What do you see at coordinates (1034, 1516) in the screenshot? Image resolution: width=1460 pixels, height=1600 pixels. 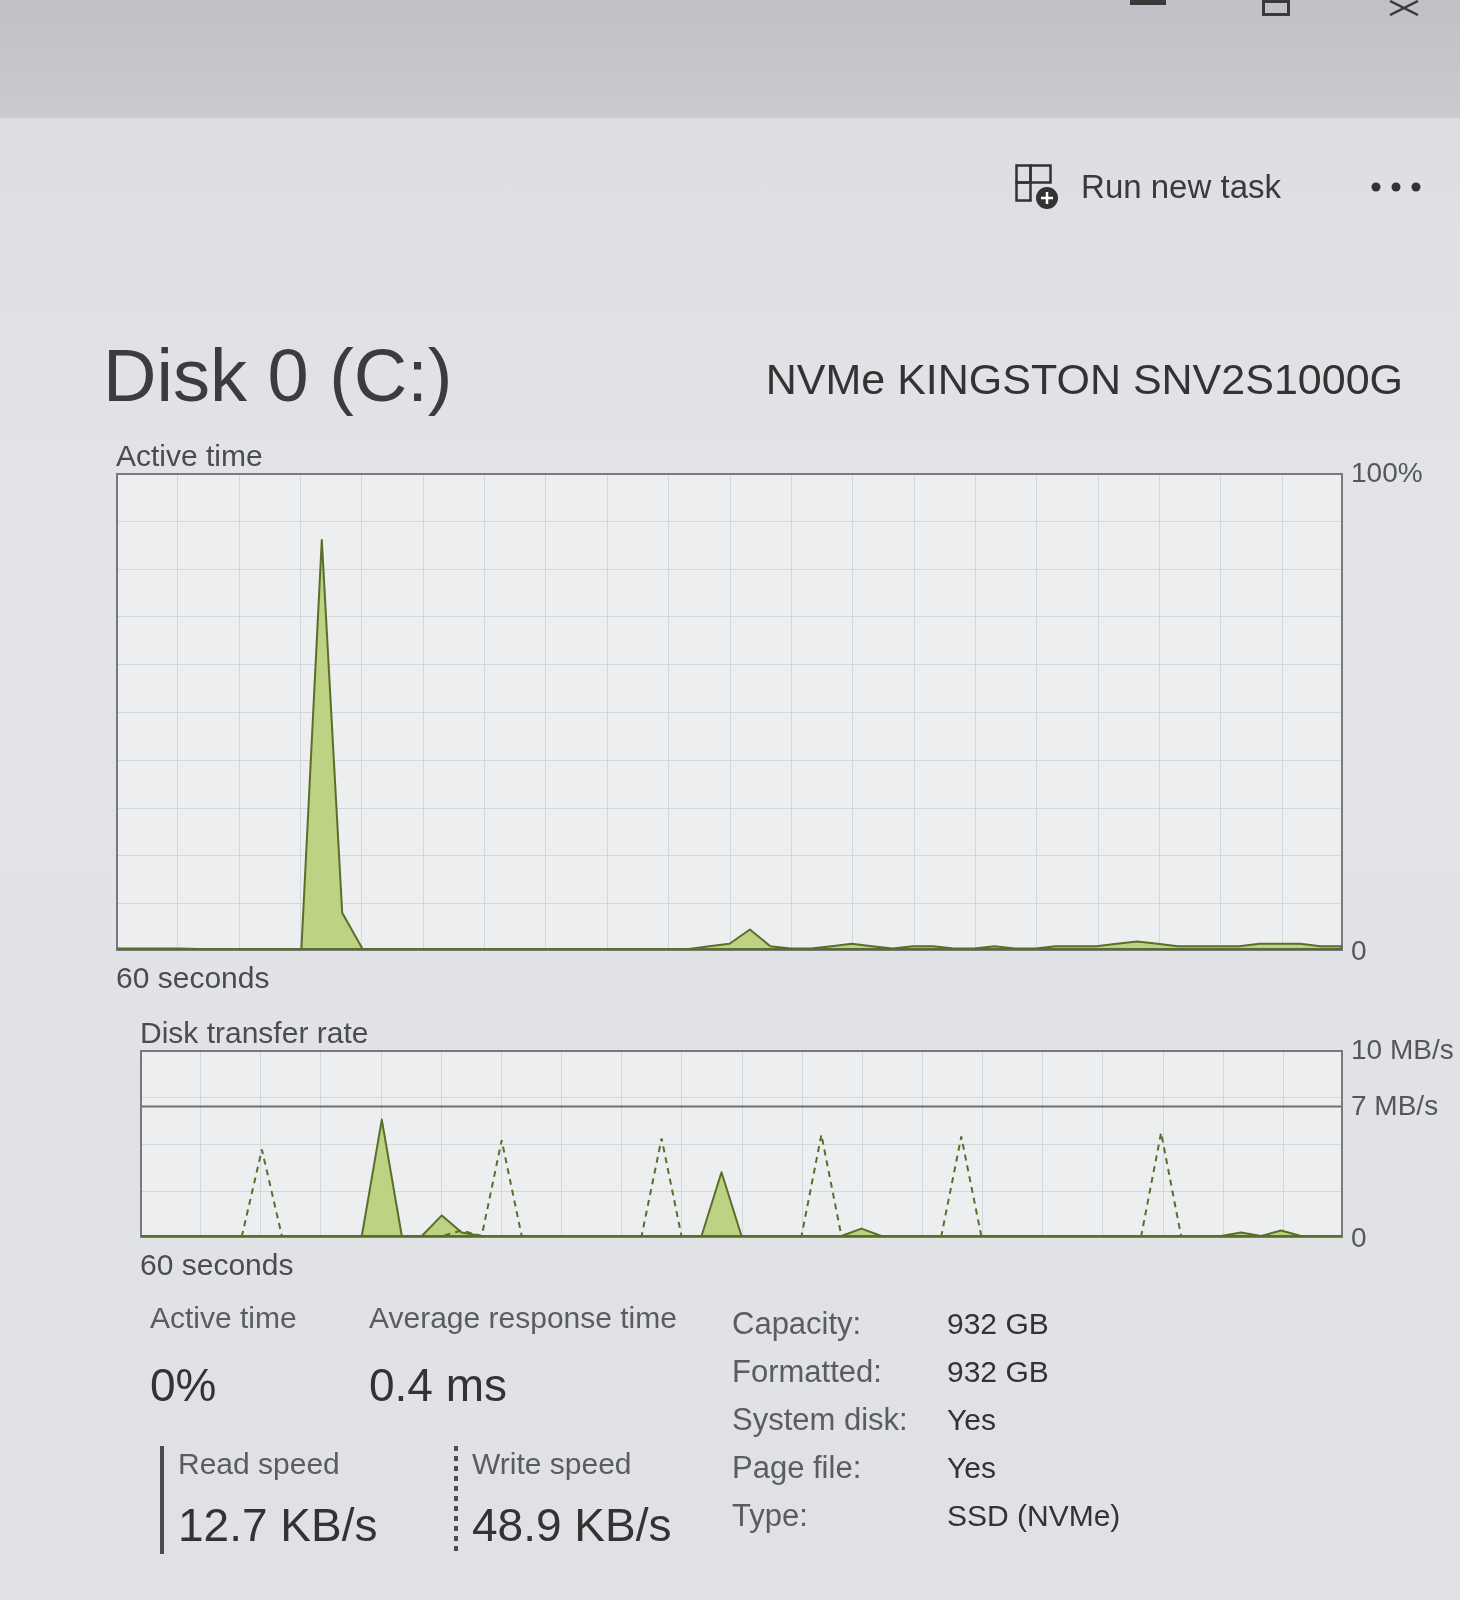 I see `property-value: SSD (NVMe)` at bounding box center [1034, 1516].